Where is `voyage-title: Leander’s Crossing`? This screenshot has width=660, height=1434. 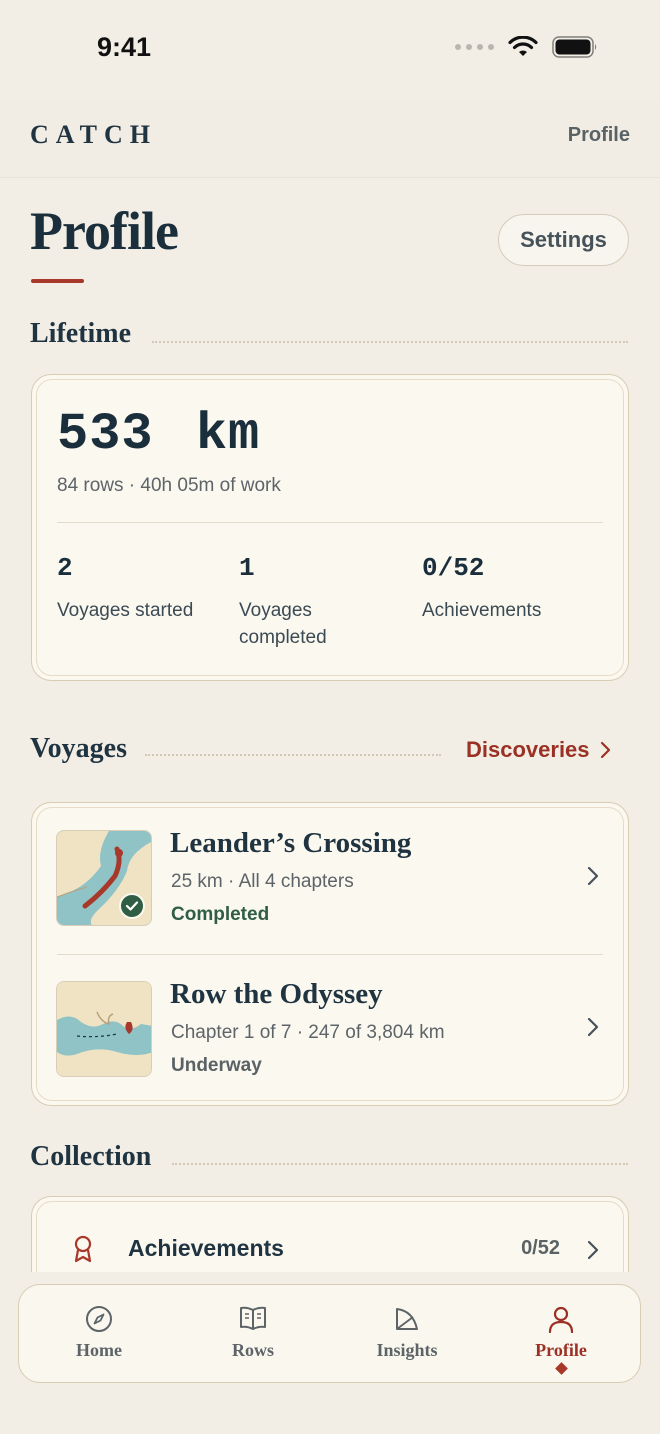
voyage-title: Leander’s Crossing is located at coordinates (291, 843).